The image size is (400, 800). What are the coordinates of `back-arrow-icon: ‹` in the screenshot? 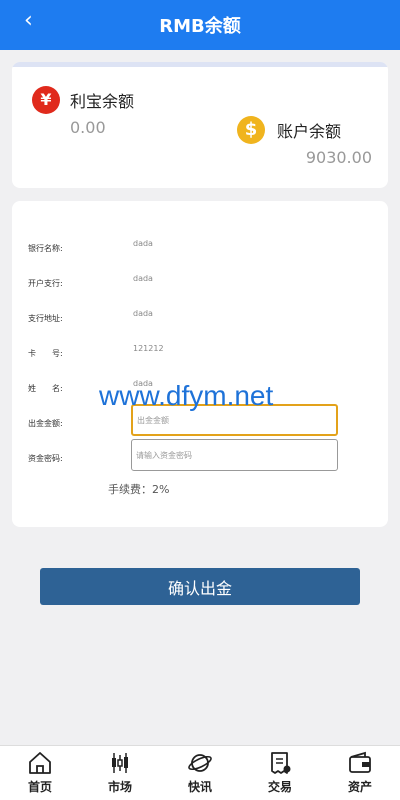 It's located at (28, 20).